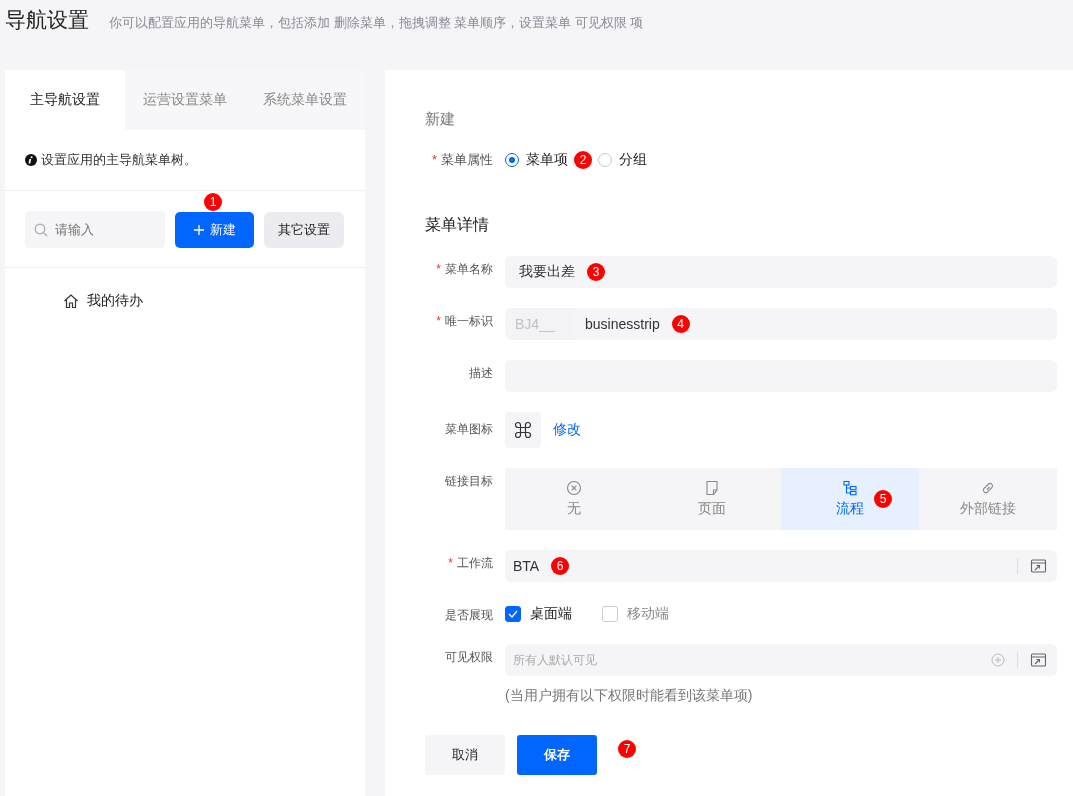 This screenshot has width=1073, height=796. I want to click on label-text: 描述, so click(481, 373).